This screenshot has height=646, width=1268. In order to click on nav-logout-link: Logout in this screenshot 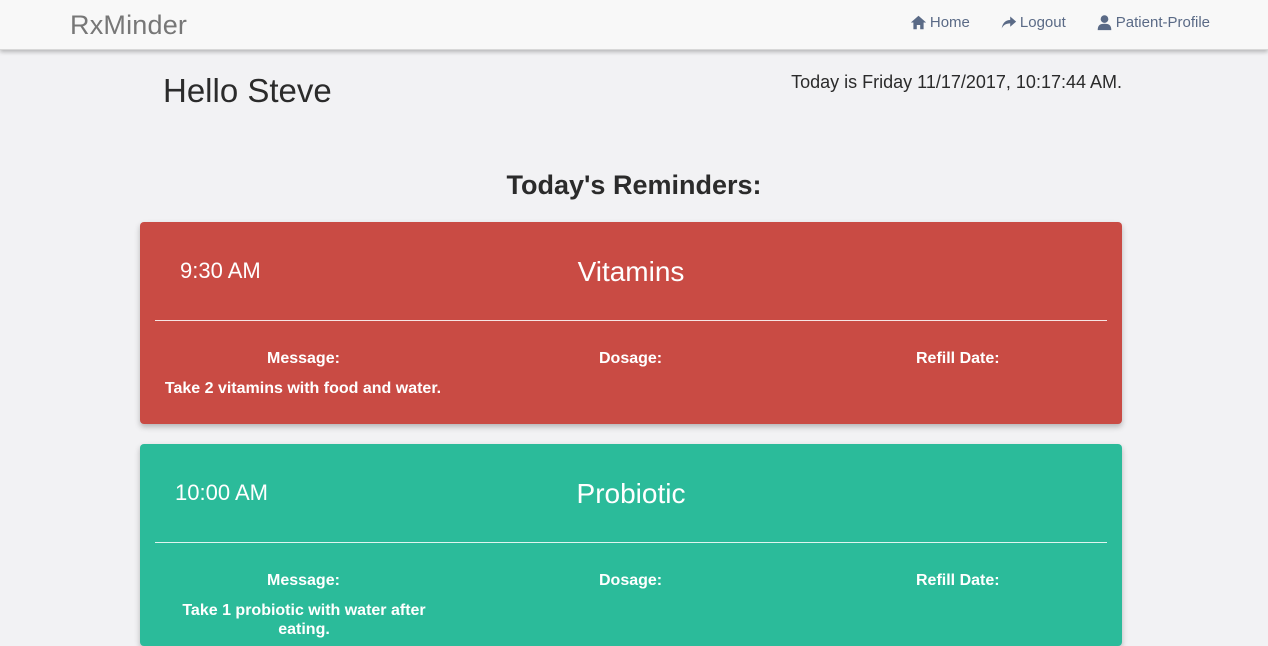, I will do `click(1033, 22)`.